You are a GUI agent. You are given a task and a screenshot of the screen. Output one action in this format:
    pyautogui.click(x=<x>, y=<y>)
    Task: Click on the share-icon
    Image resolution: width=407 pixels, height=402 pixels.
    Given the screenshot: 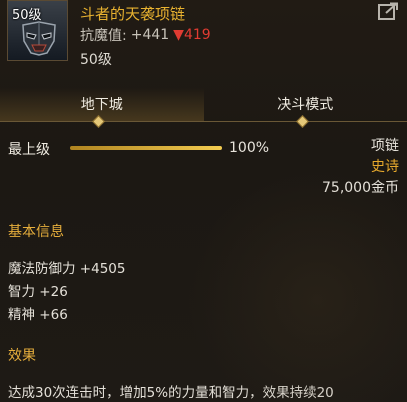 What is the action you would take?
    pyautogui.click(x=388, y=12)
    